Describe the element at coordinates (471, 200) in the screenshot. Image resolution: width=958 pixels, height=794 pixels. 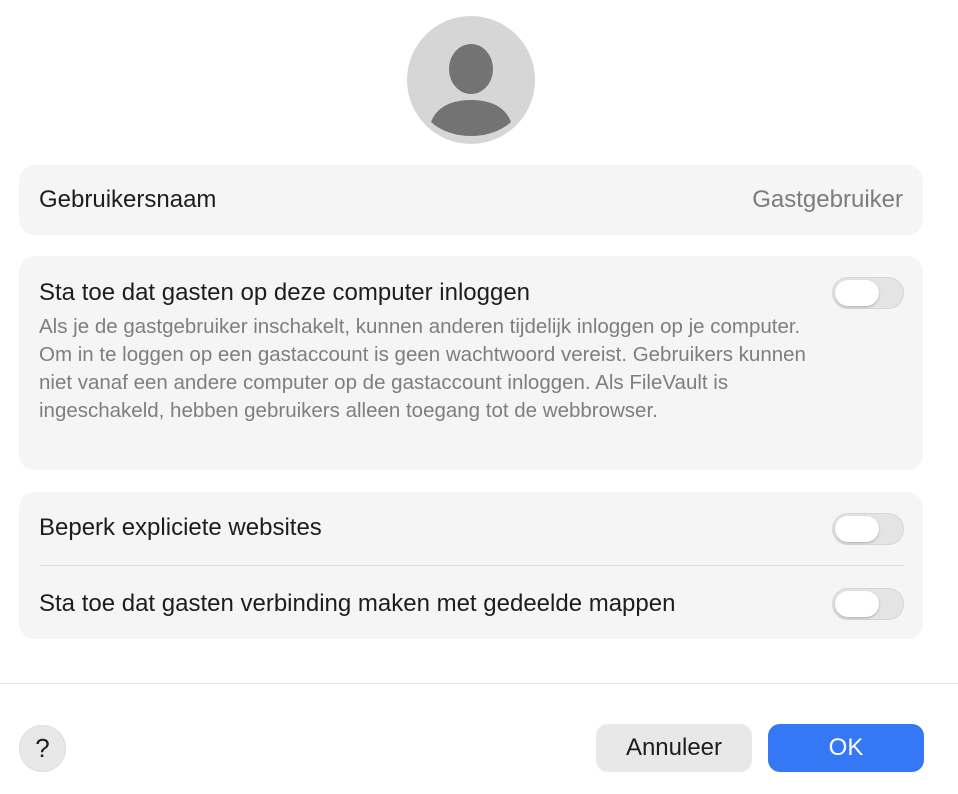
I see `username-group: Gebruikersnaam Gastgebruiker` at that location.